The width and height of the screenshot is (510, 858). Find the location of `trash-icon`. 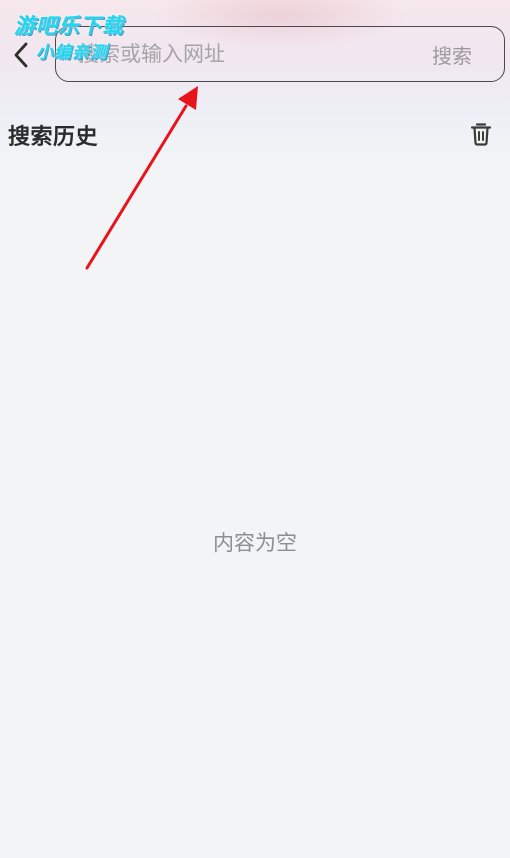

trash-icon is located at coordinates (481, 134).